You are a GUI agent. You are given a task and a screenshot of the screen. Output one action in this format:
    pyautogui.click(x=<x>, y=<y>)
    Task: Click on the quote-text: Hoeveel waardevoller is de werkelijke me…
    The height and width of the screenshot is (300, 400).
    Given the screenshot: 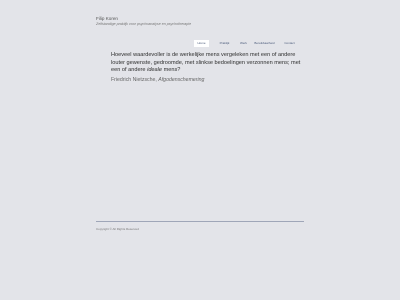 What is the action you would take?
    pyautogui.click(x=206, y=63)
    